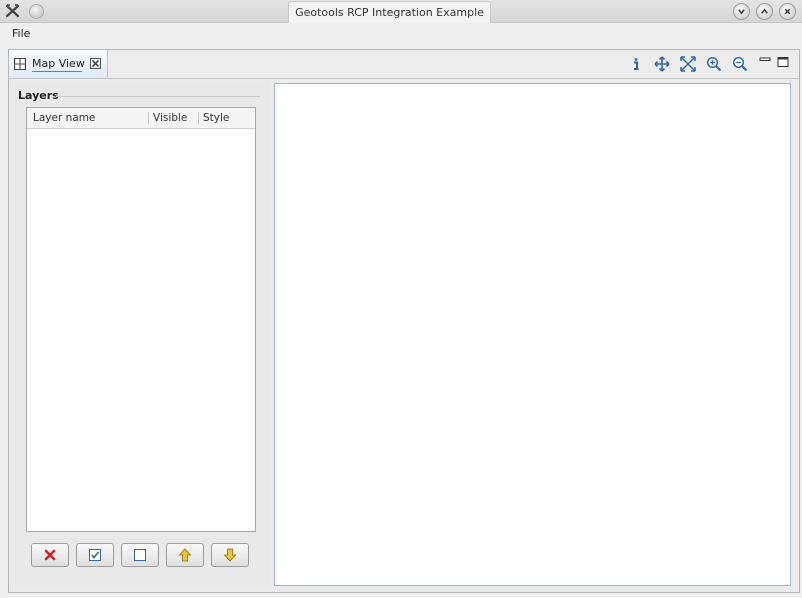  What do you see at coordinates (64, 118) in the screenshot?
I see `column-layer-name: Layer name` at bounding box center [64, 118].